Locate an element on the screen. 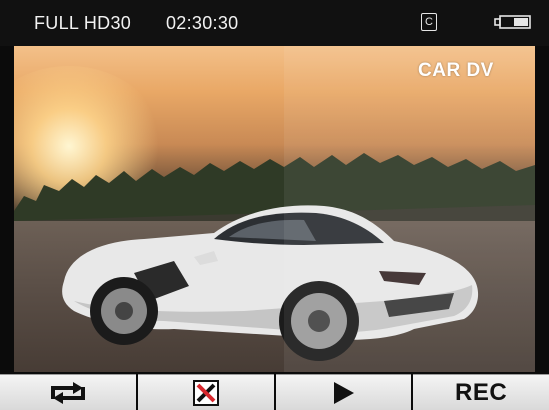 The image size is (549, 410). cyclic-record-badge: C is located at coordinates (429, 22).